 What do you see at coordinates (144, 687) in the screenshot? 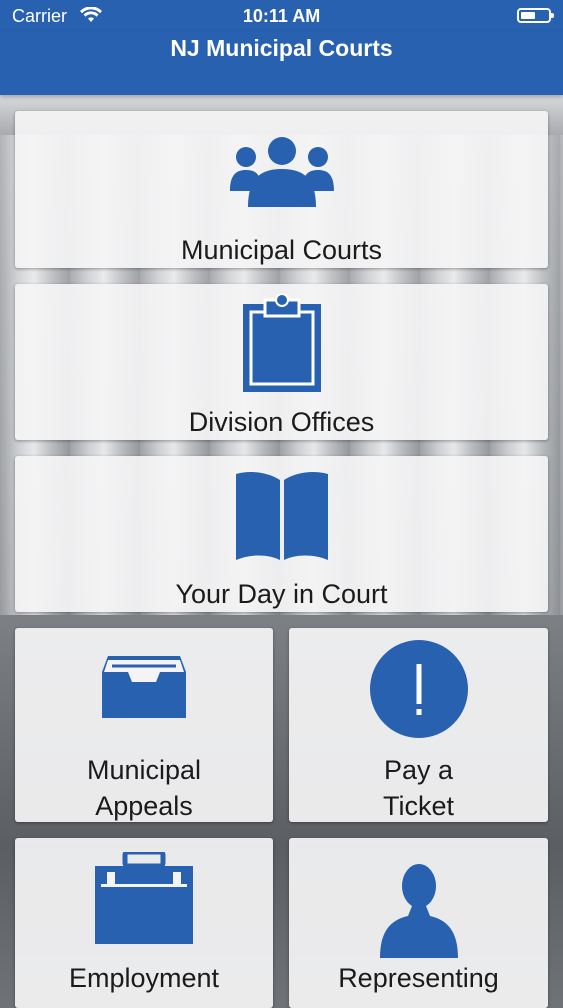
I see `inbox-tray-icon` at bounding box center [144, 687].